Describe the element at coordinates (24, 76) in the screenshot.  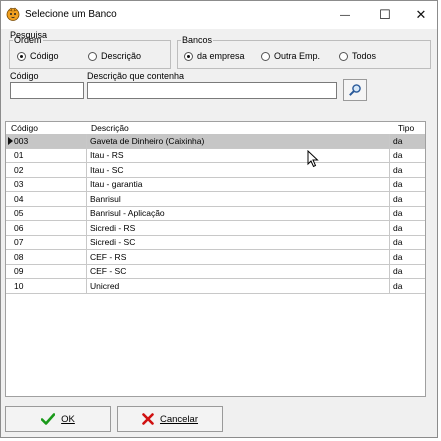
I see `codigo-label: Código` at that location.